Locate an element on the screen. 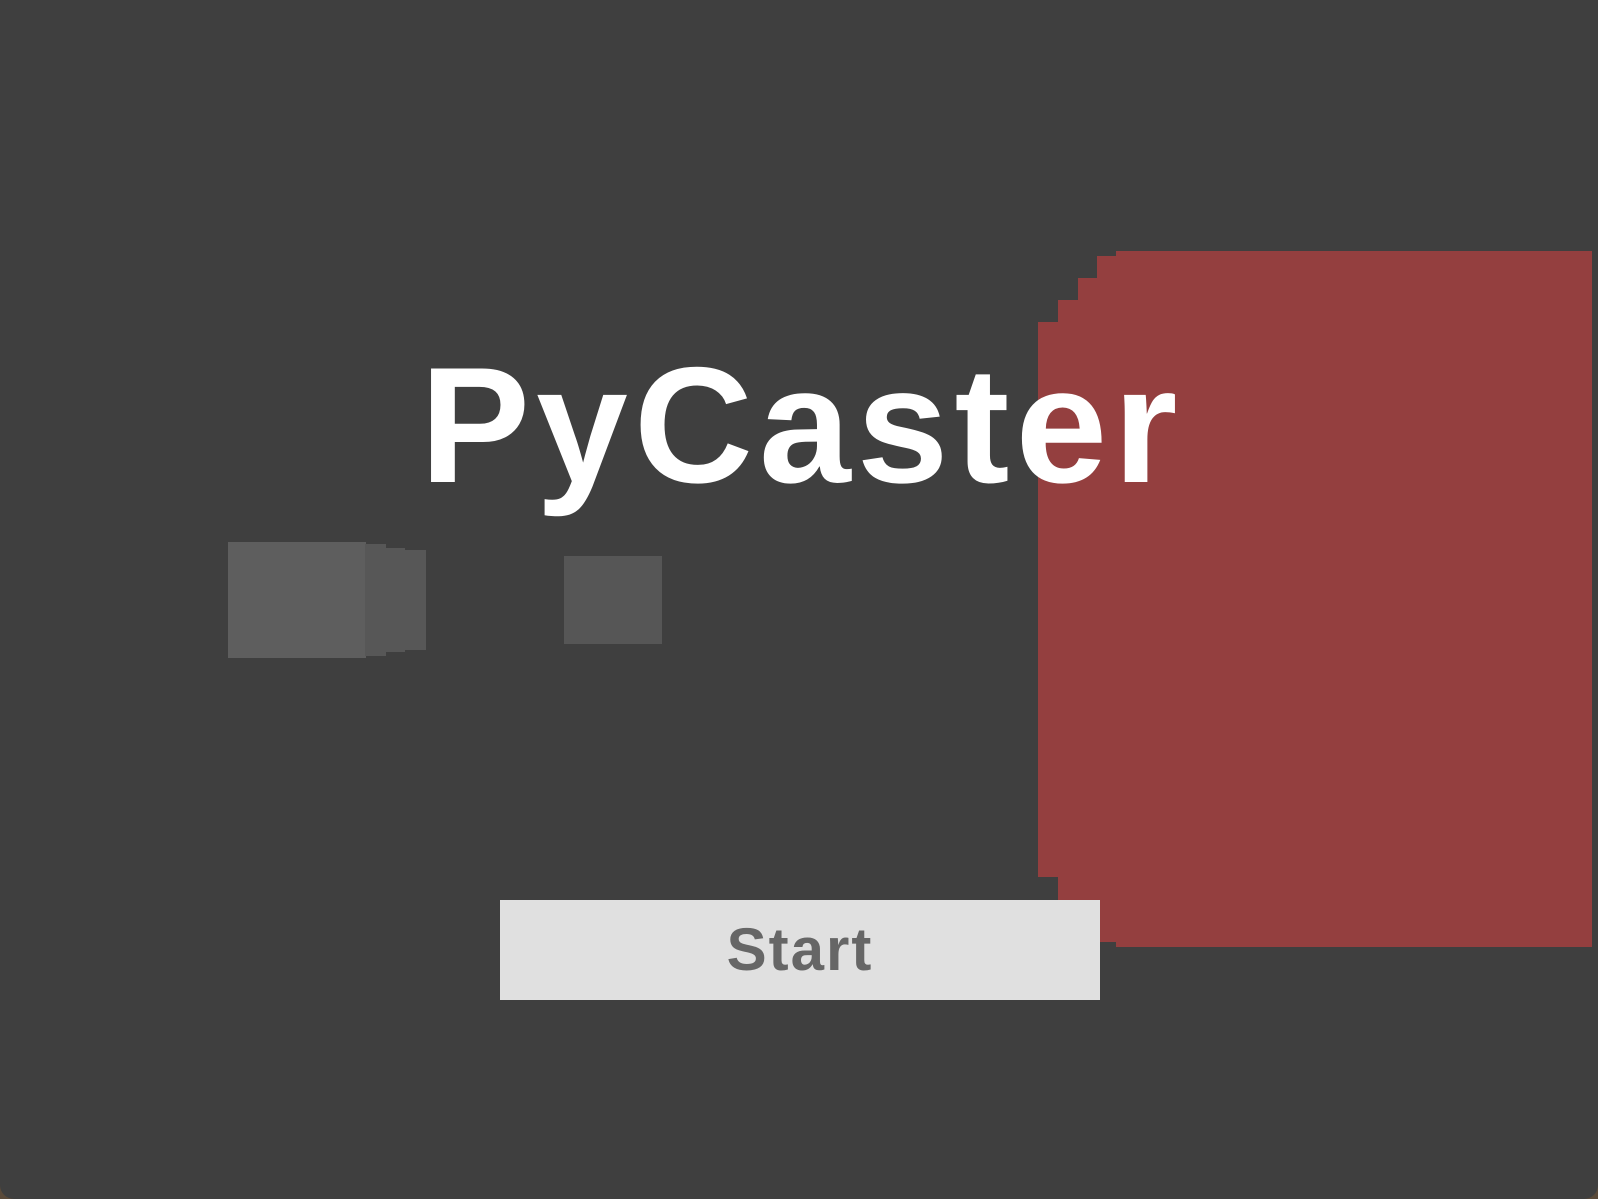 Image resolution: width=1598 pixels, height=1199 pixels. game-title: PyCaster is located at coordinates (802, 425).